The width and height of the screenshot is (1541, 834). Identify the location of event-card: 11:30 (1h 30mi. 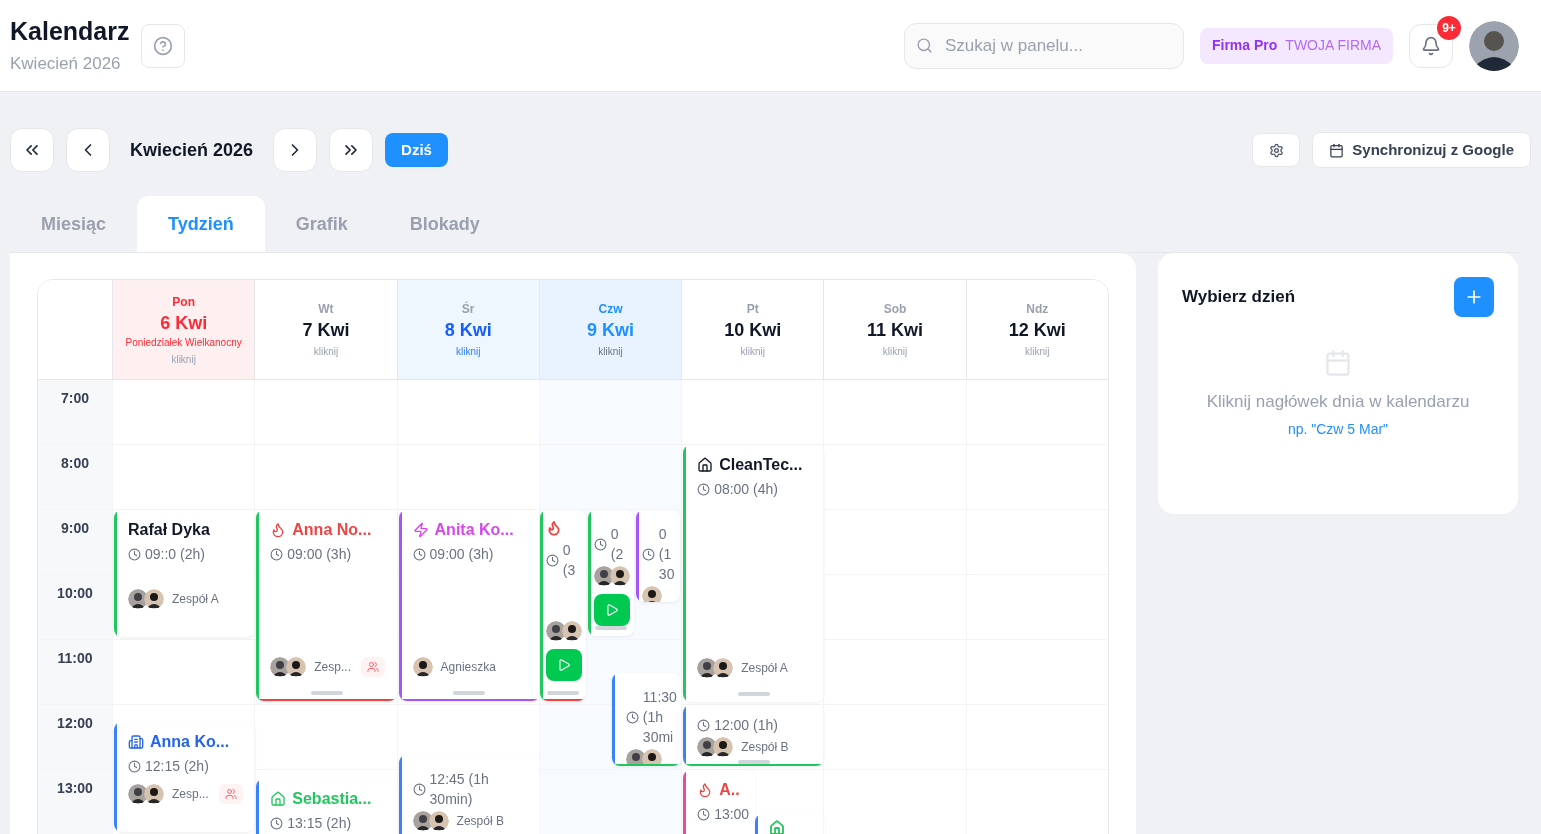
(646, 719).